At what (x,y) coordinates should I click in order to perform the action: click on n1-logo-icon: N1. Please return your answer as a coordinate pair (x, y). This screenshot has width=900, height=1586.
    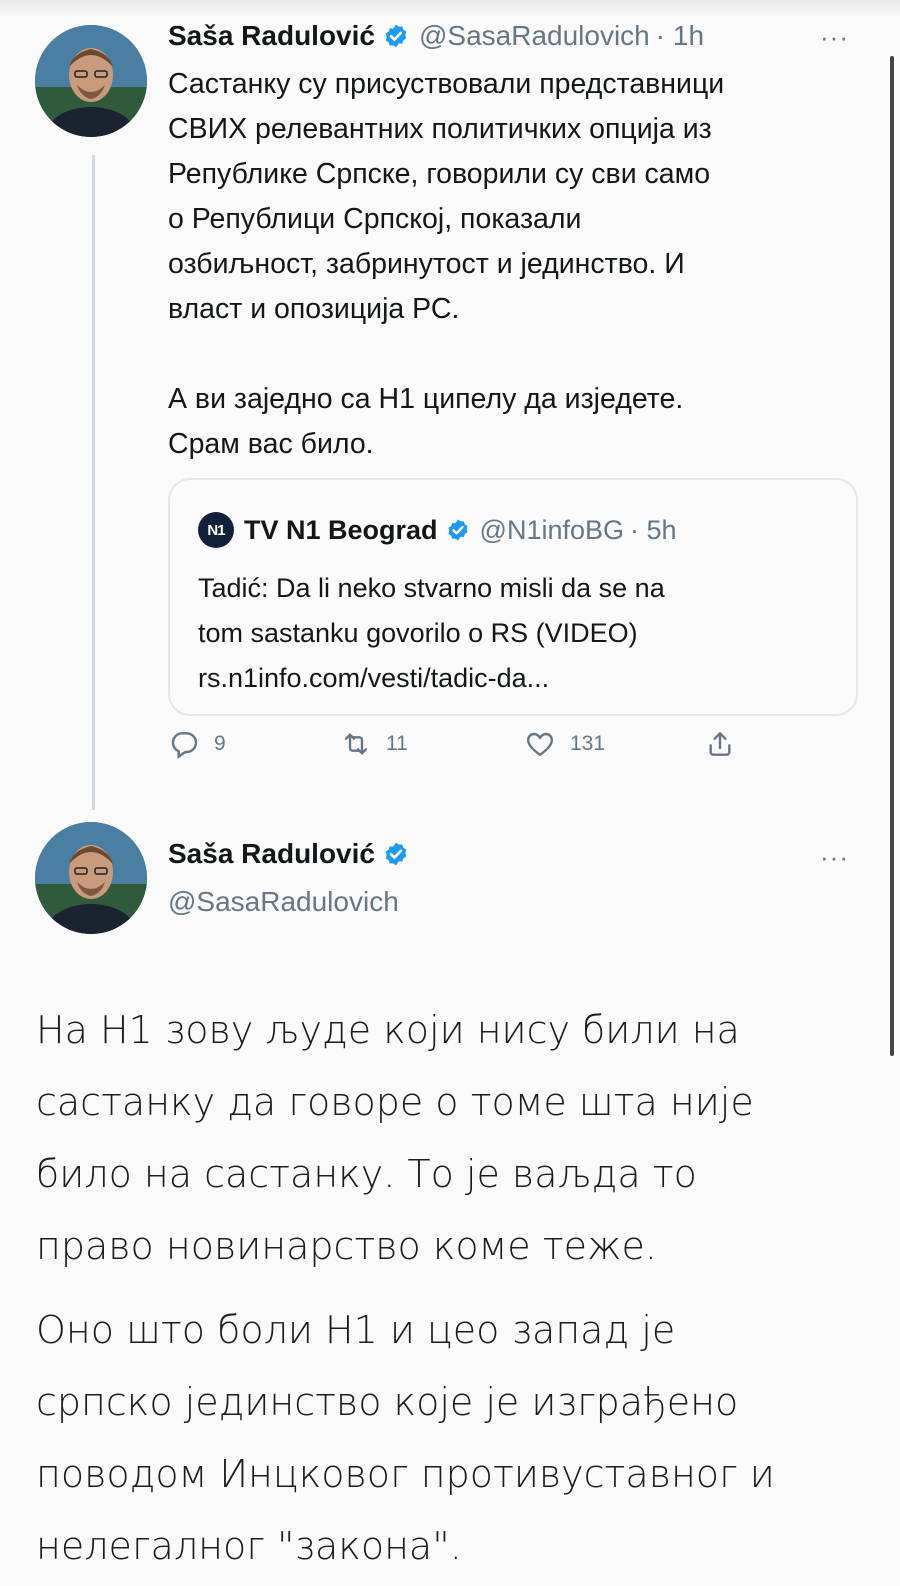
    Looking at the image, I should click on (216, 530).